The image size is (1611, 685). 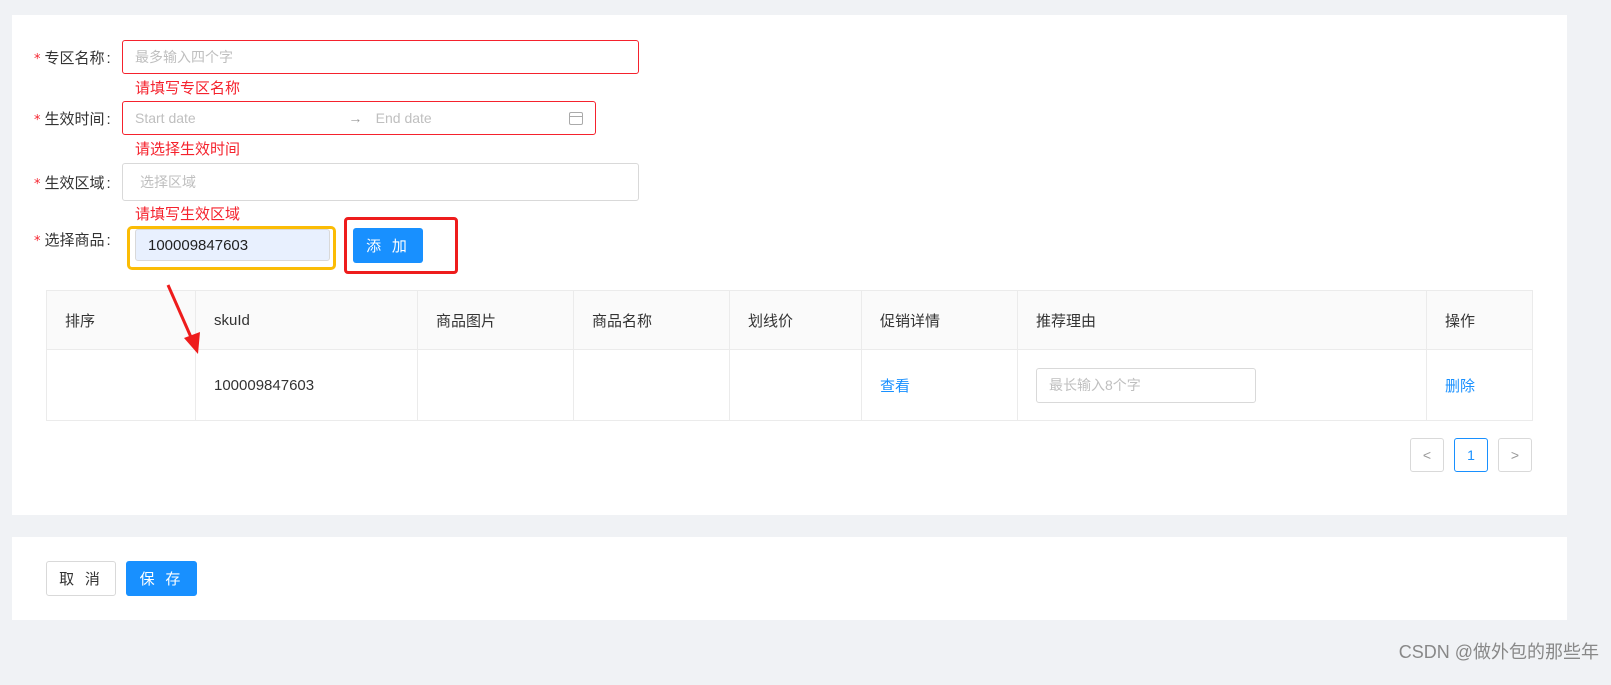 What do you see at coordinates (1471, 455) in the screenshot?
I see `page-1-button: 1` at bounding box center [1471, 455].